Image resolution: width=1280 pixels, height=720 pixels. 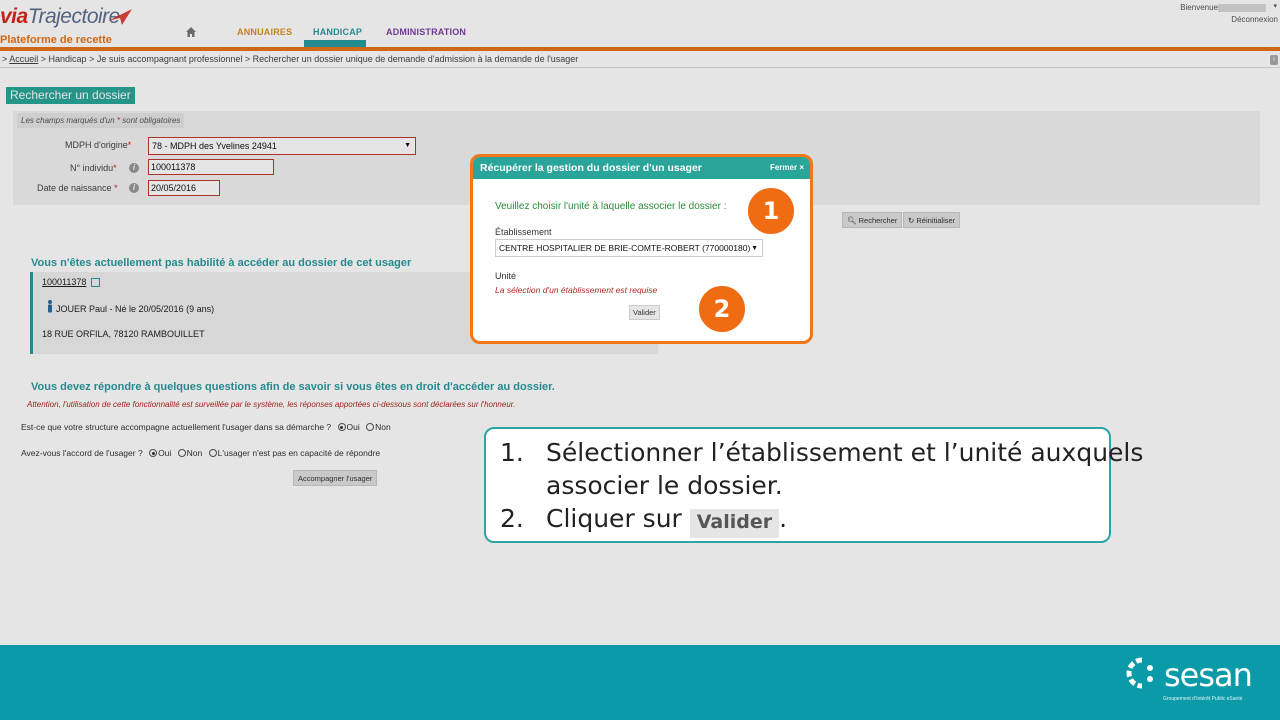 What do you see at coordinates (1208, 675) in the screenshot?
I see `sesan-logo-text: sesan` at bounding box center [1208, 675].